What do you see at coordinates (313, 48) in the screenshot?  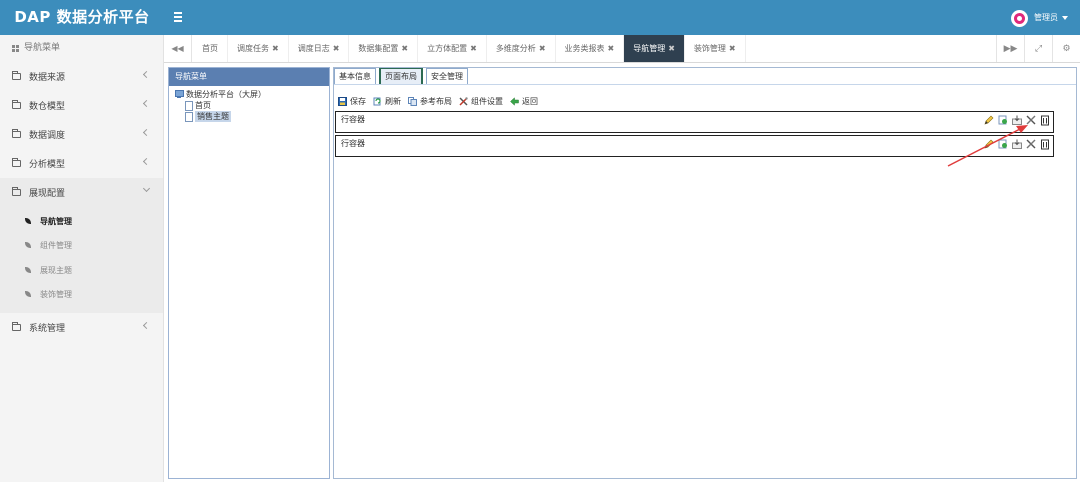 I see `tab-label: 调度日志` at bounding box center [313, 48].